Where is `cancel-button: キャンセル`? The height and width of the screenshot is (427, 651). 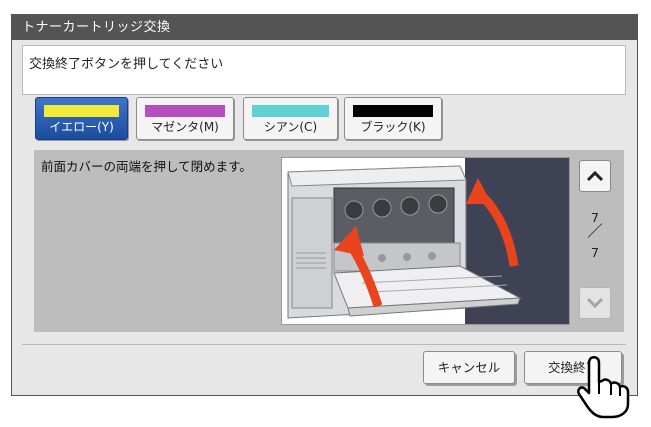 cancel-button: キャンセル is located at coordinates (469, 367).